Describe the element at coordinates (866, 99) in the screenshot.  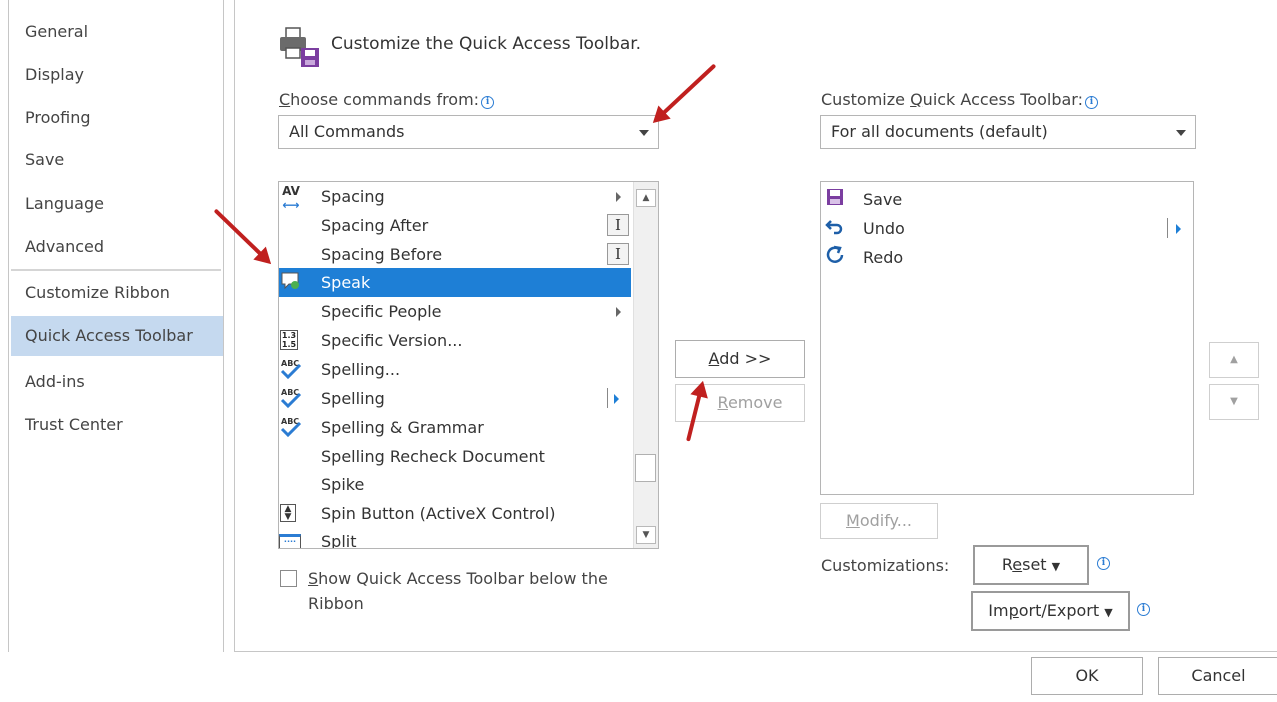
I see `customize-qat-label-pre: Customize` at that location.